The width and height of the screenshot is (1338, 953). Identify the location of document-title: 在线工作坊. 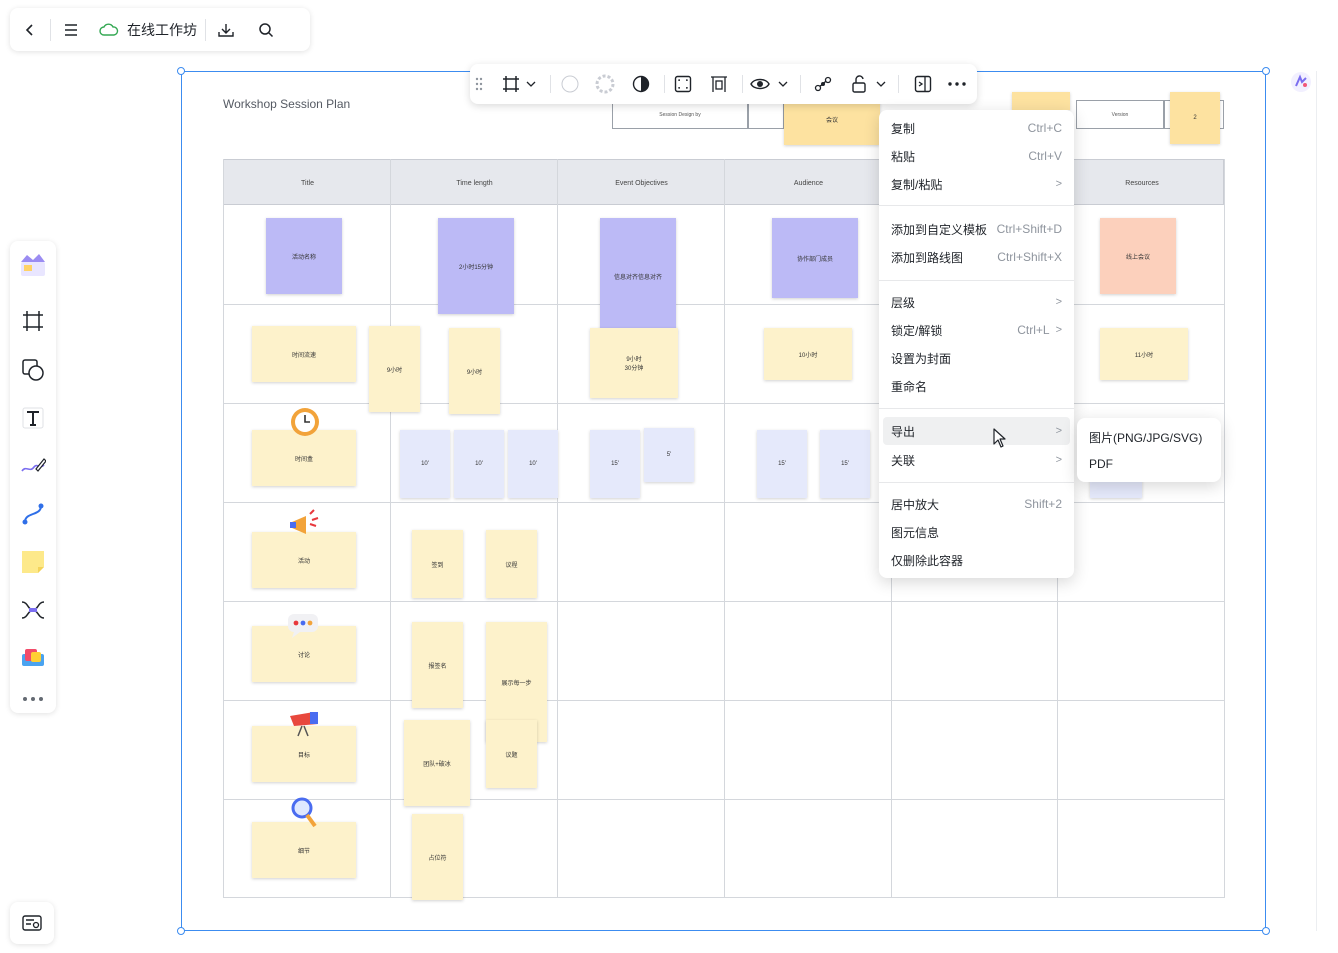
(162, 30).